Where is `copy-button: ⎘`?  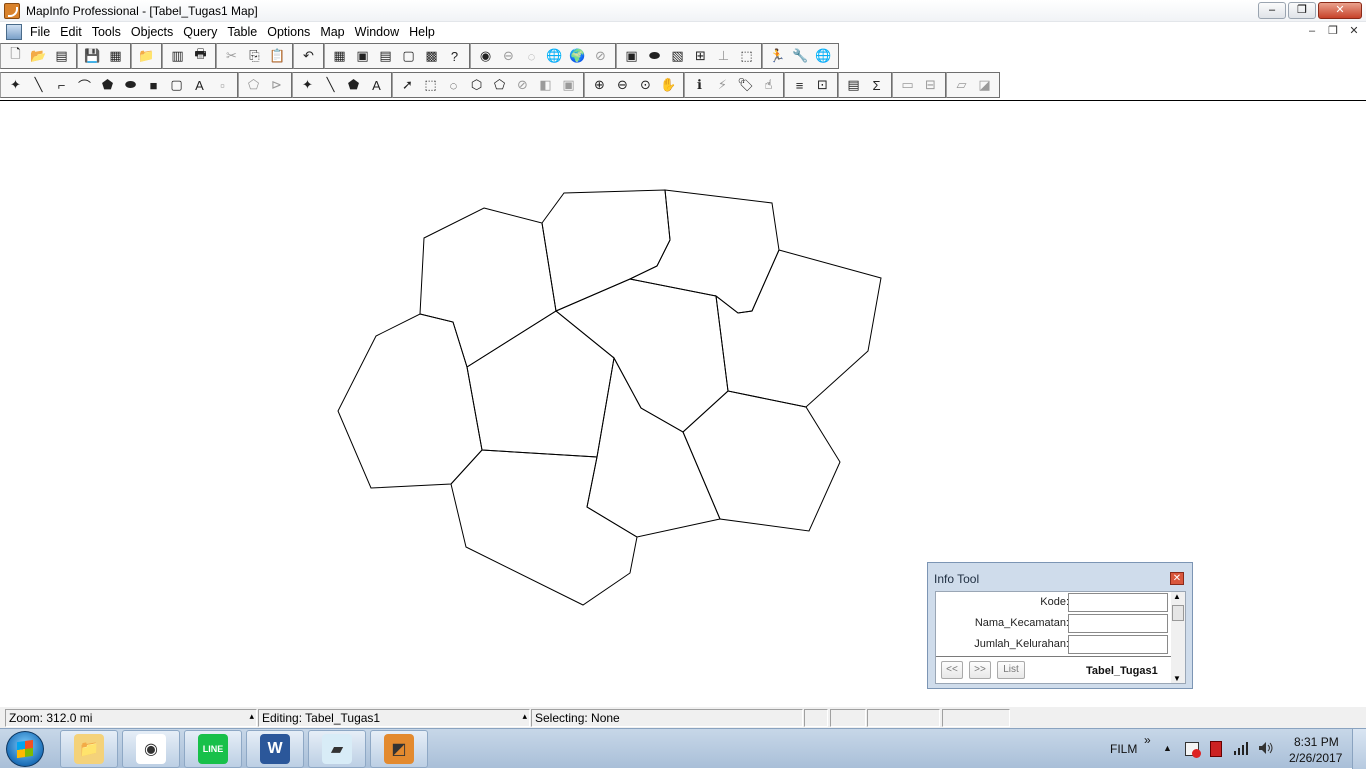 copy-button: ⎘ is located at coordinates (254, 56).